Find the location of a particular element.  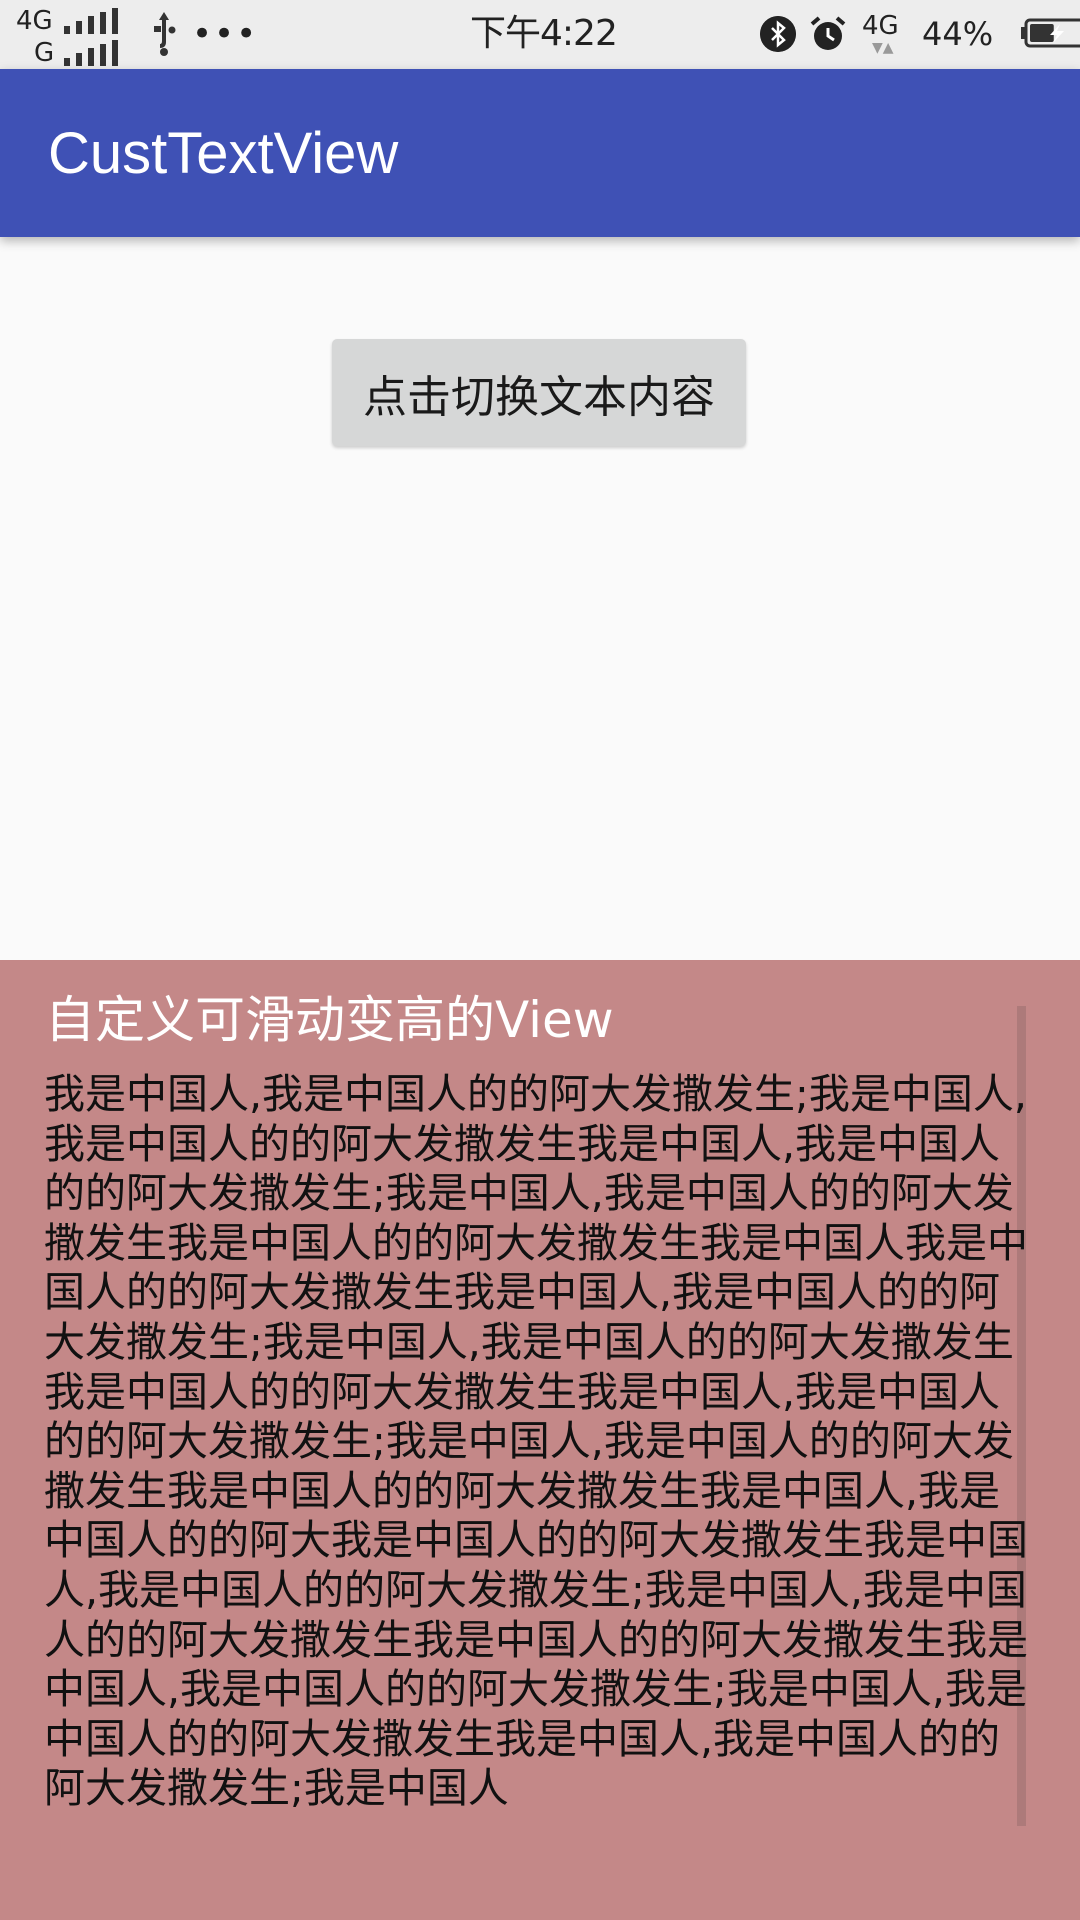

toggle-text-button: 点击切换文本内容 is located at coordinates (539, 392).